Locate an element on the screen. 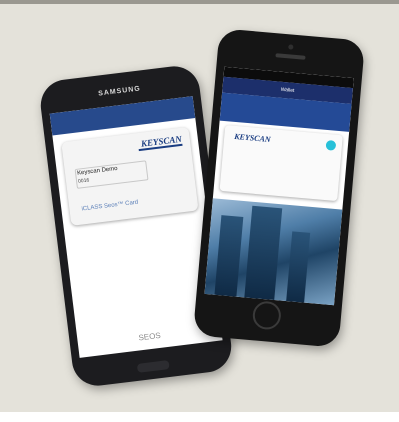 This screenshot has width=399, height=422. bottom-margin is located at coordinates (199, 417).